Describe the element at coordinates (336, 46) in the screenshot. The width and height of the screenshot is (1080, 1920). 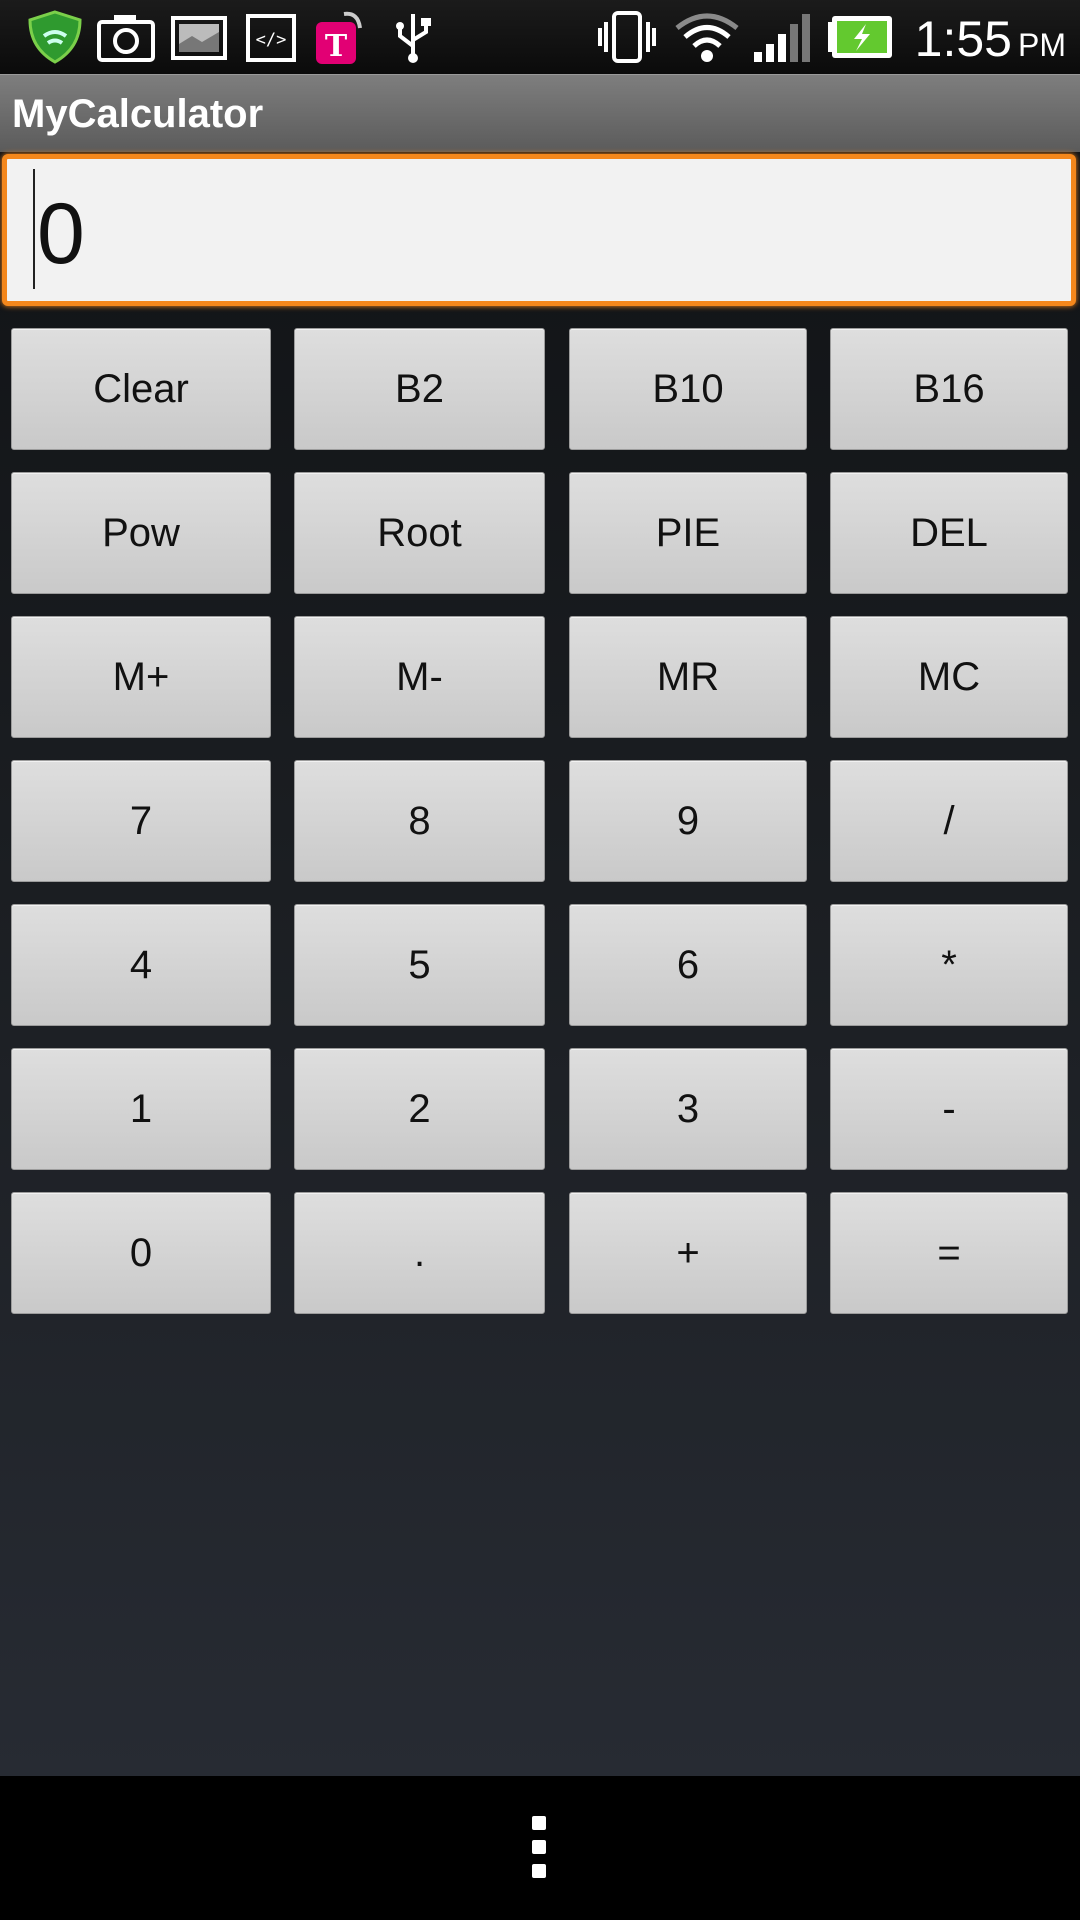
I see `svg-text: T` at that location.